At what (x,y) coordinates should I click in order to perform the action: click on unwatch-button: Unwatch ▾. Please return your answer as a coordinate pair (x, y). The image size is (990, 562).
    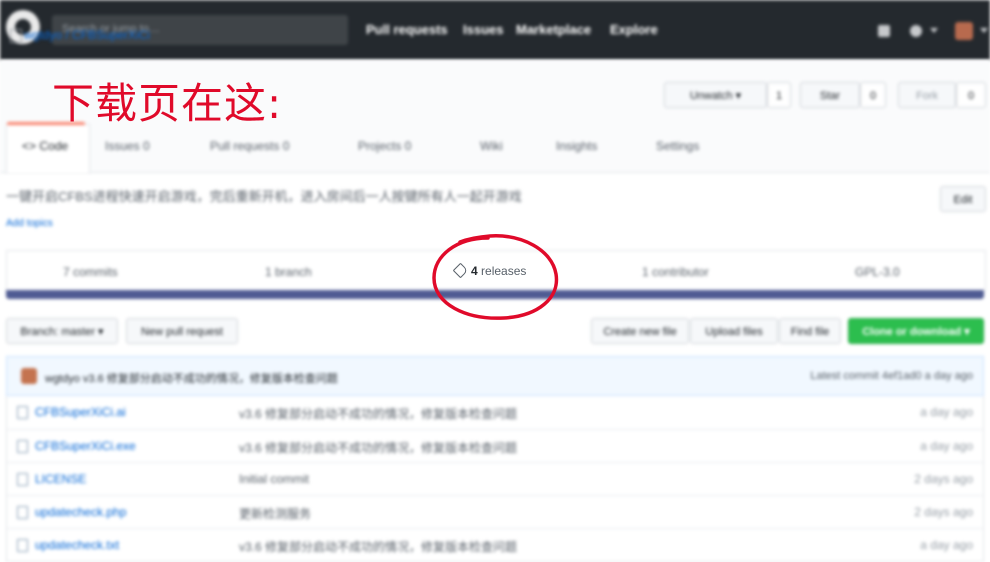
    Looking at the image, I should click on (715, 95).